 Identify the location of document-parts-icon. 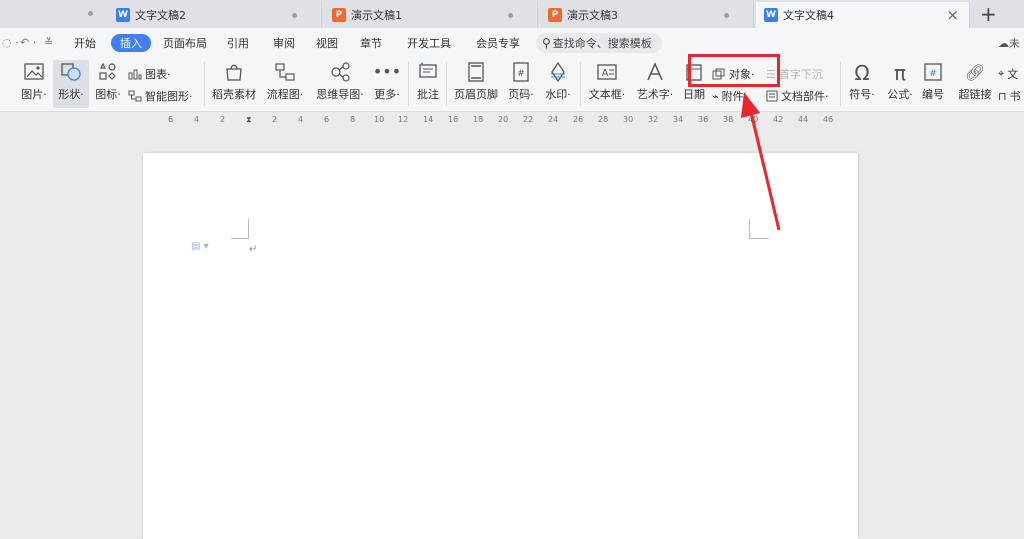
(772, 96).